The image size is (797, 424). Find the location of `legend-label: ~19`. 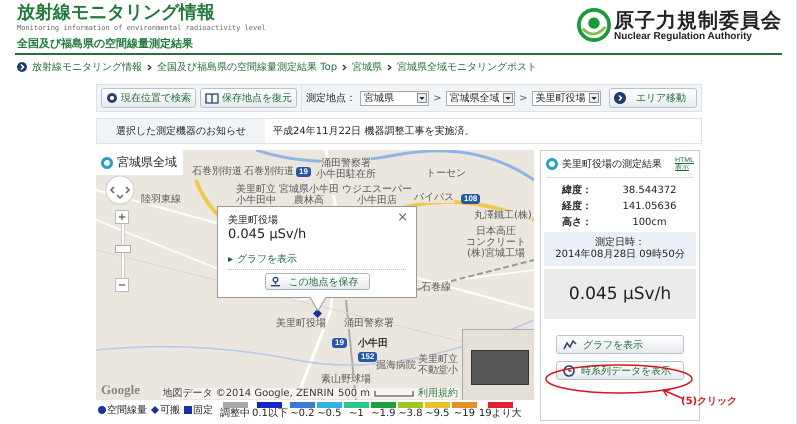

legend-label: ~19 is located at coordinates (464, 413).